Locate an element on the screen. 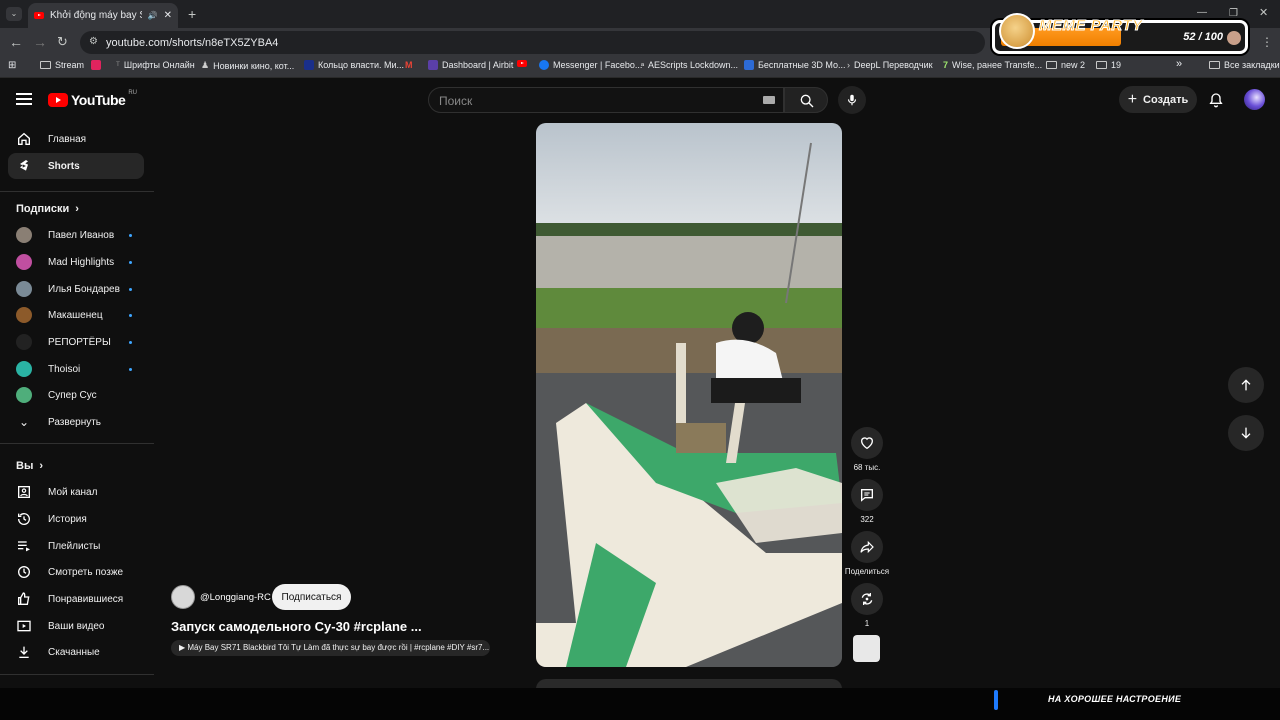 This screenshot has height=720, width=1280. doge-icon is located at coordinates (1017, 31).